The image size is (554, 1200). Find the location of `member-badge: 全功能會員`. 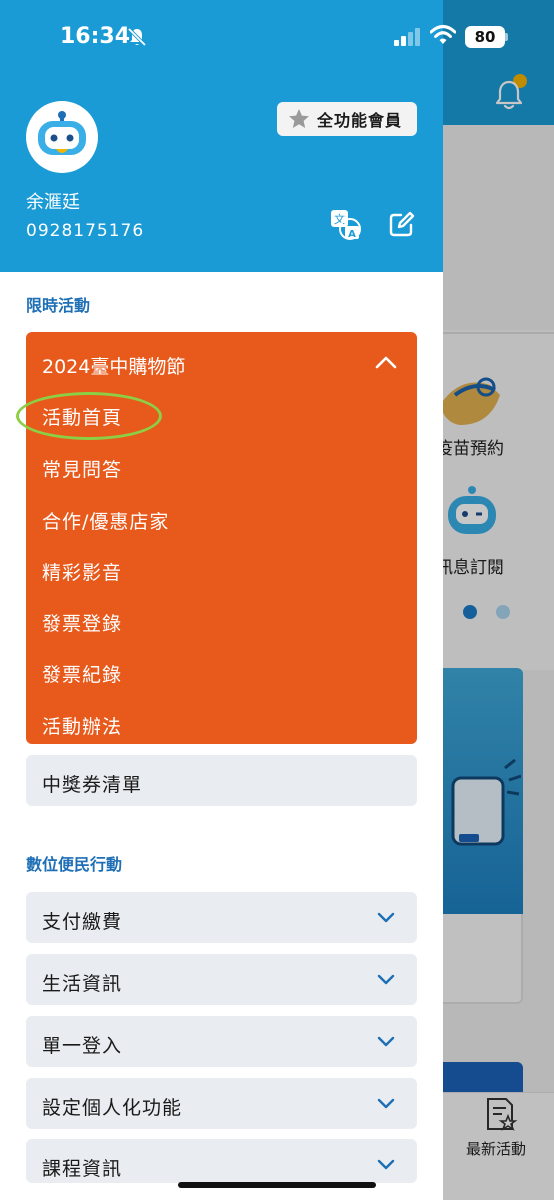

member-badge: 全功能會員 is located at coordinates (347, 119).